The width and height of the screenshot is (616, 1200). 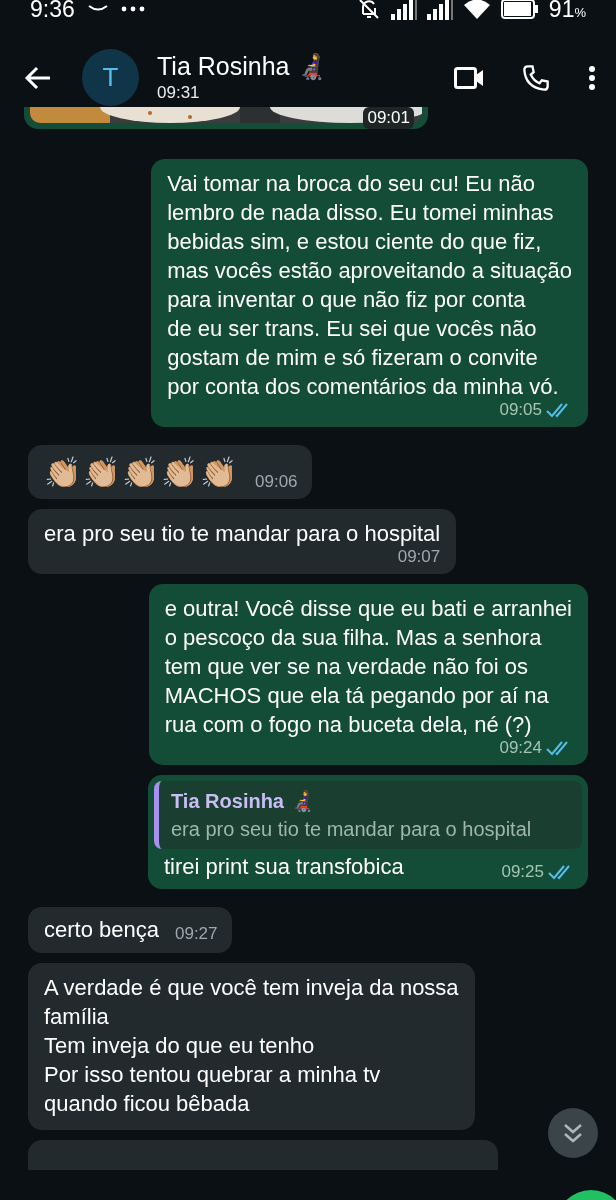 What do you see at coordinates (522, 872) in the screenshot?
I see `message-time: 09:25` at bounding box center [522, 872].